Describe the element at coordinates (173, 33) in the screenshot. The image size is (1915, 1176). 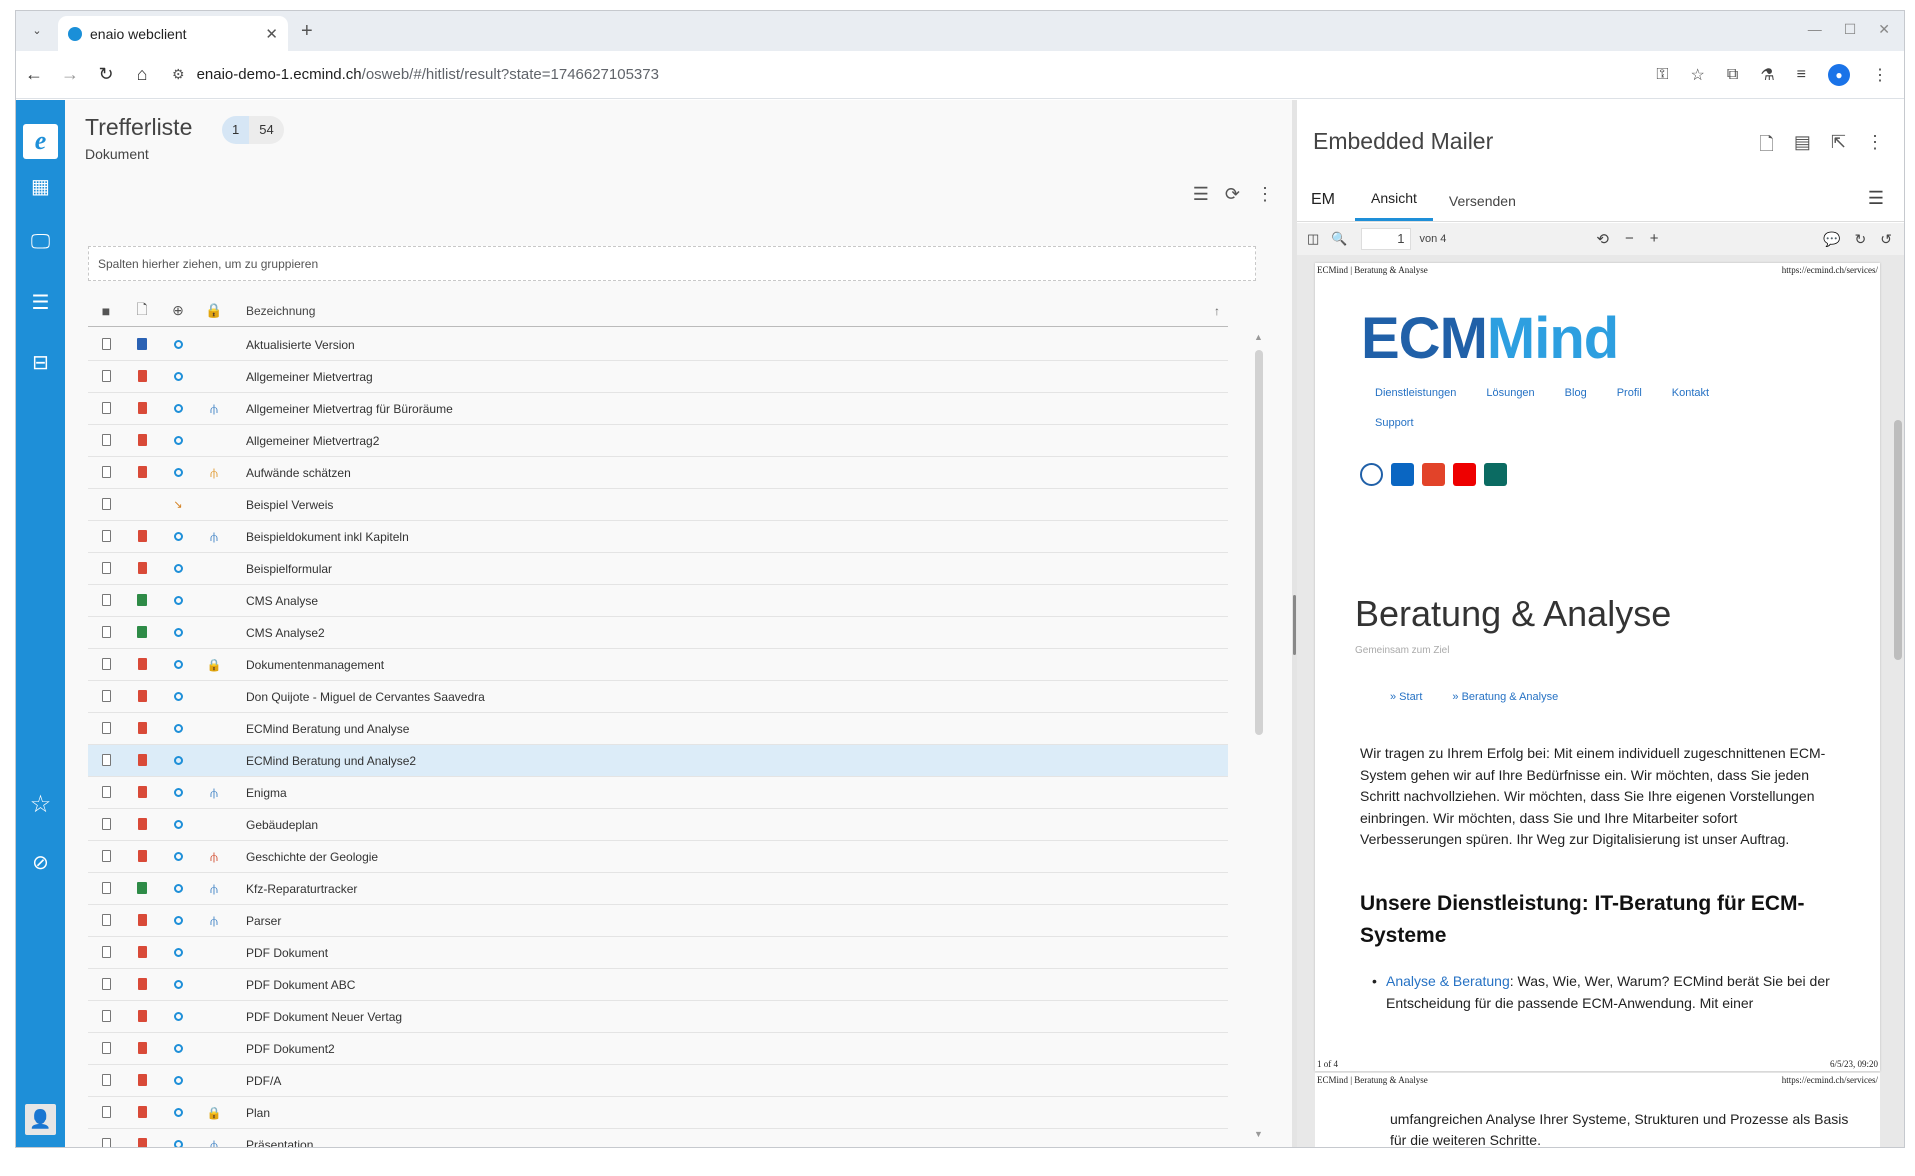
I see `browser-tab: enaio webclient ✕` at that location.